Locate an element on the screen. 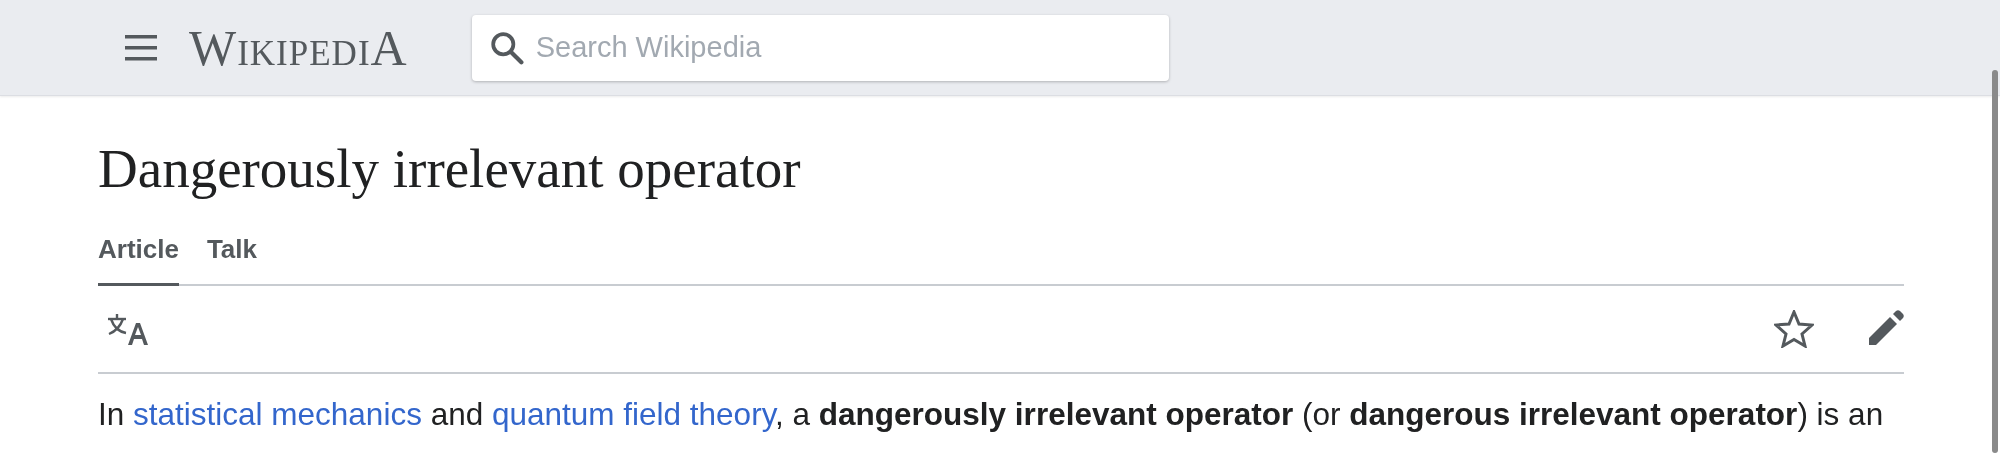 The width and height of the screenshot is (2000, 453). language-icon is located at coordinates (127, 329).